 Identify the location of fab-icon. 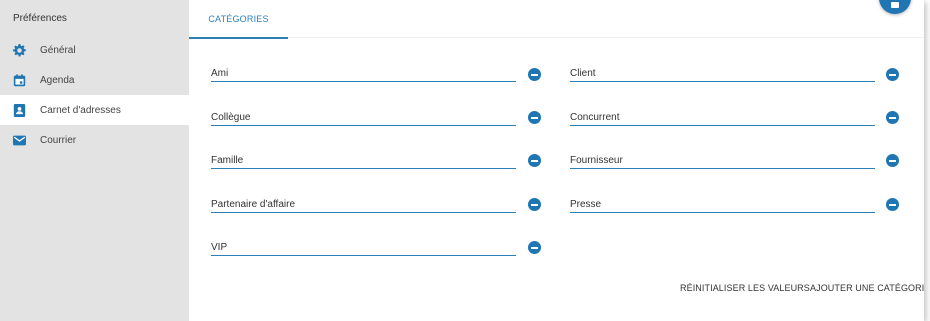
(895, 5).